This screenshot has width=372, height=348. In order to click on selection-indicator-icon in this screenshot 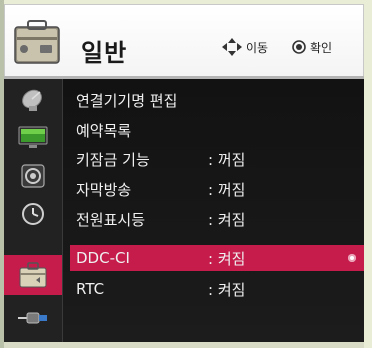, I will do `click(352, 258)`.